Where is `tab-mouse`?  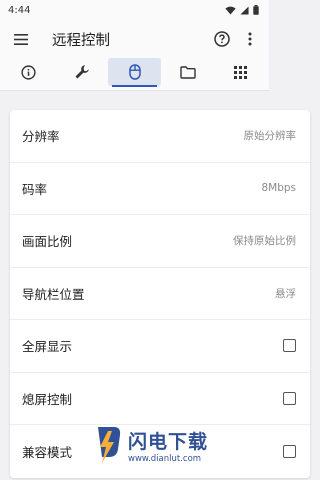
tab-mouse is located at coordinates (134, 72).